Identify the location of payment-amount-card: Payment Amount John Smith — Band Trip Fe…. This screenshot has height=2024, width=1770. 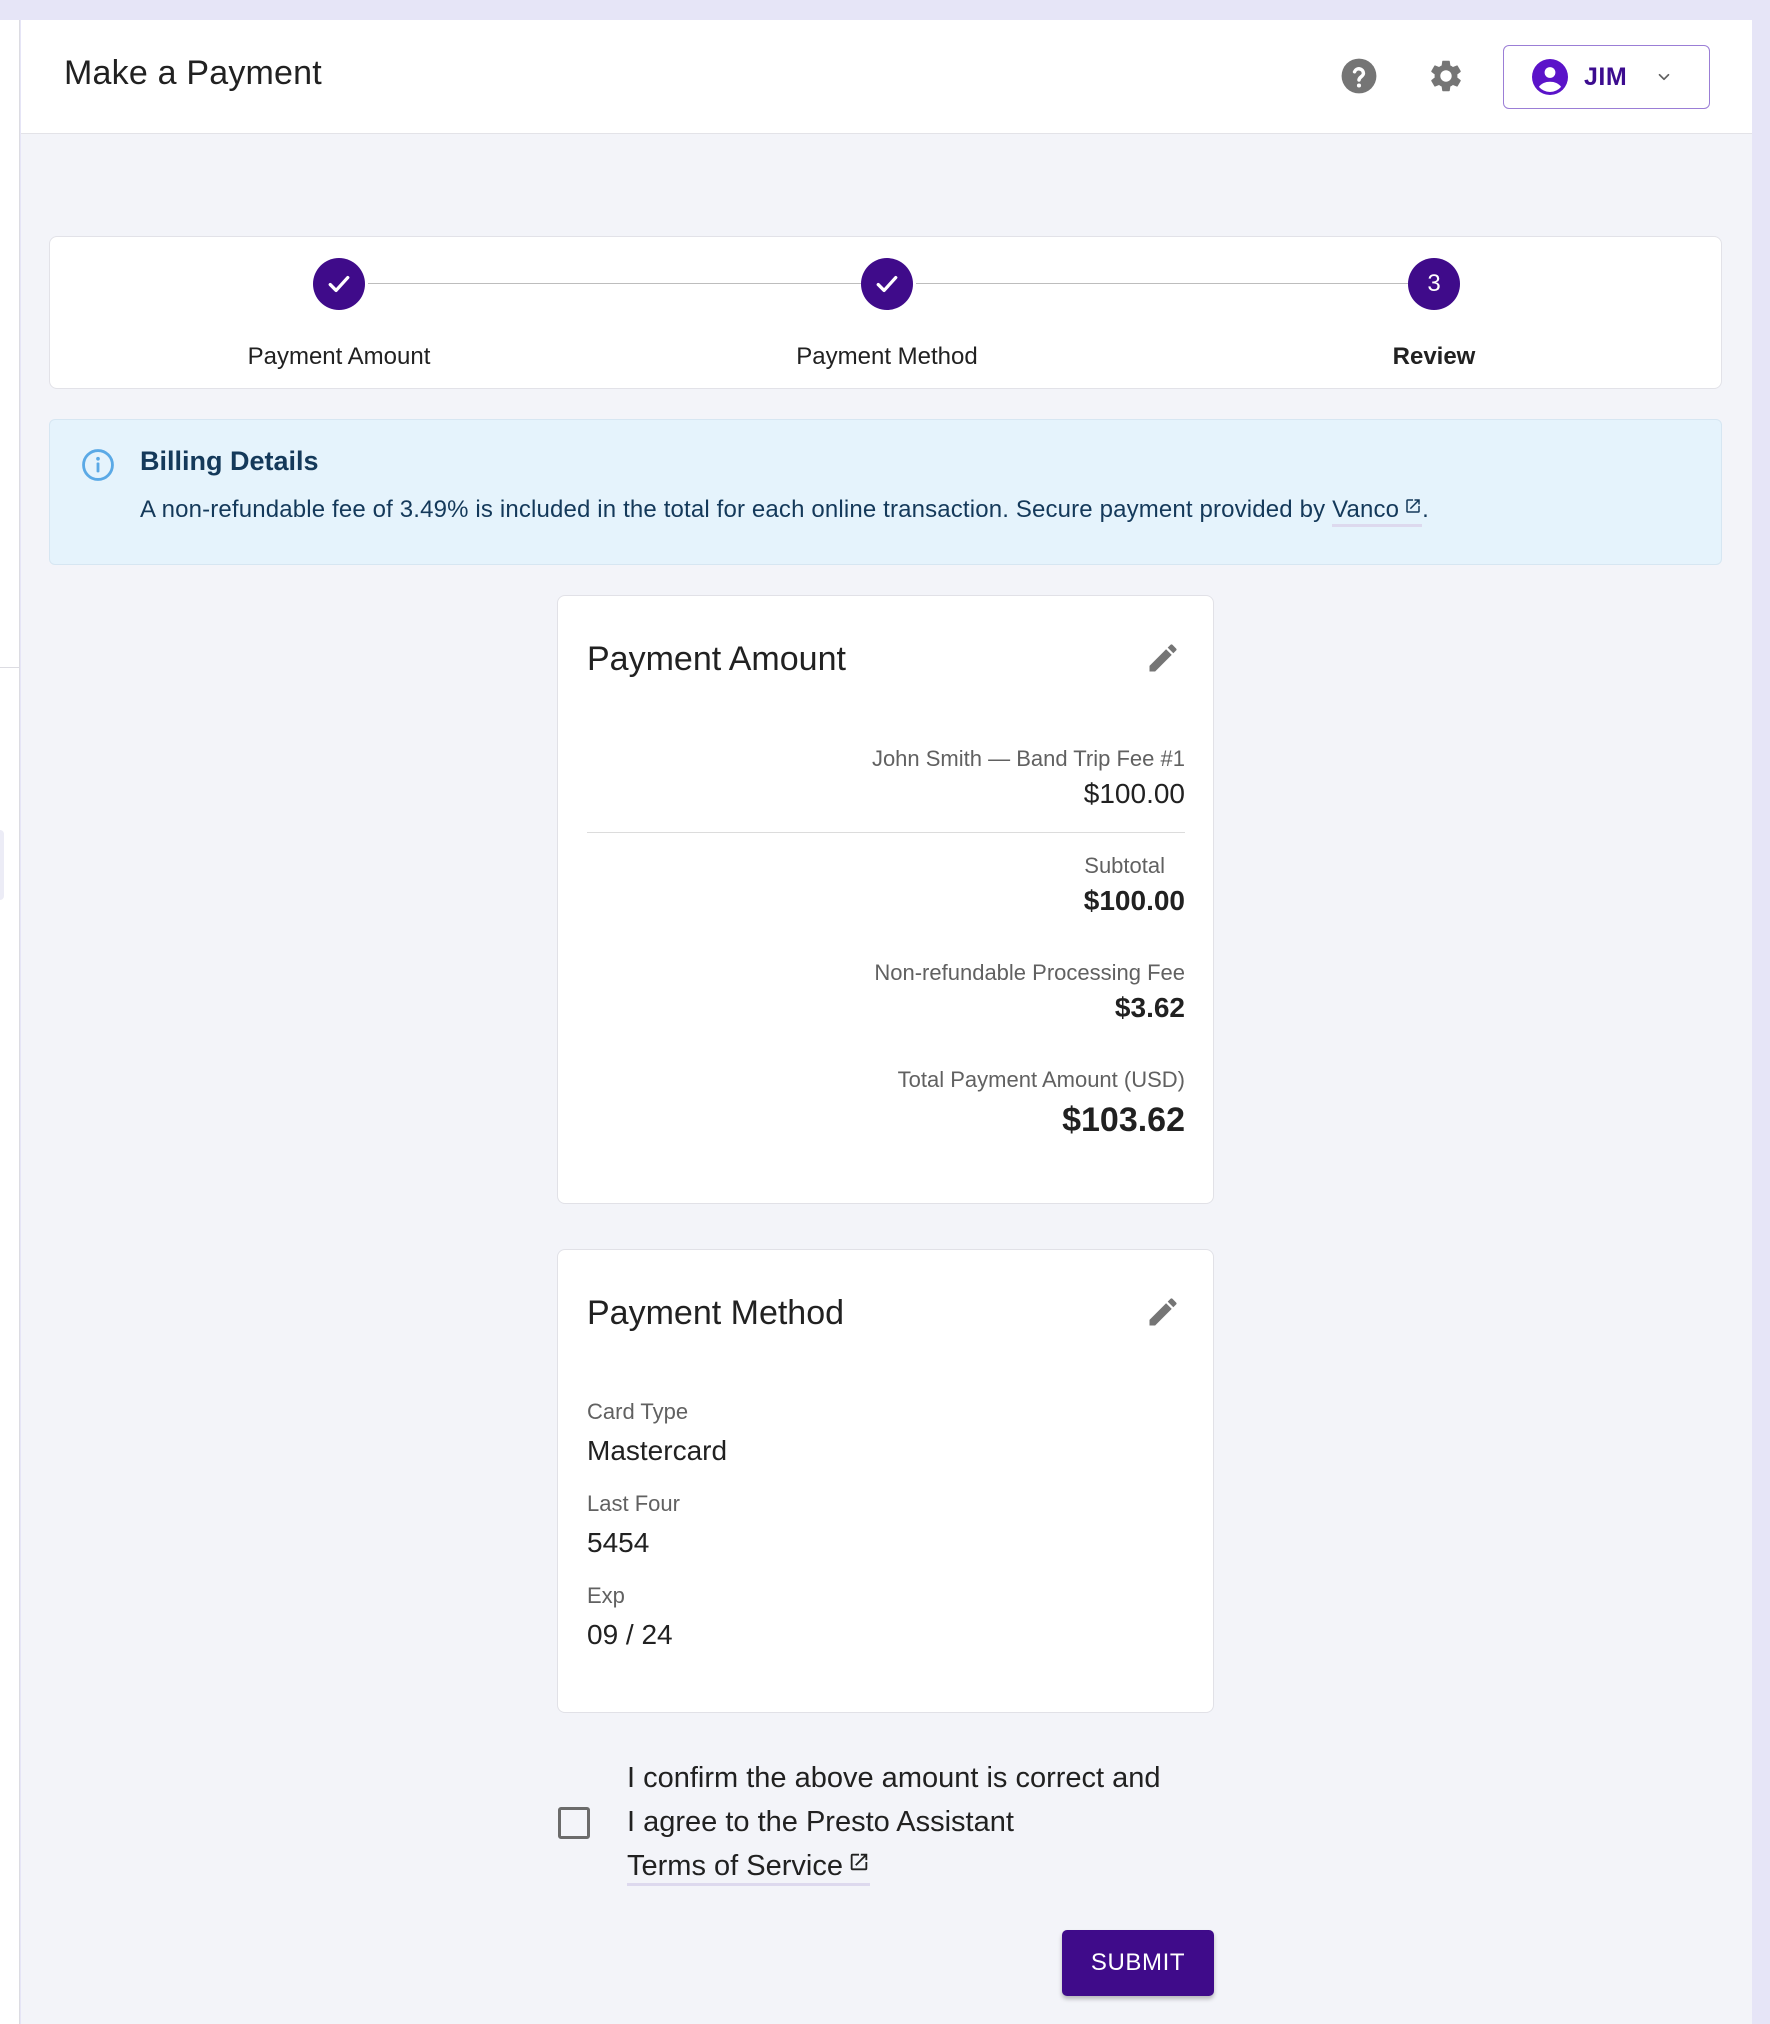
(885, 899).